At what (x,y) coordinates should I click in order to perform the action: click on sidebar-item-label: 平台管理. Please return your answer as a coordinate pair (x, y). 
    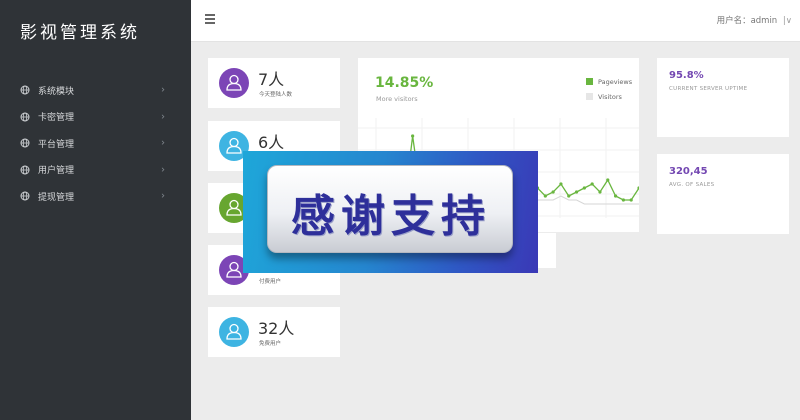
    Looking at the image, I should click on (56, 144).